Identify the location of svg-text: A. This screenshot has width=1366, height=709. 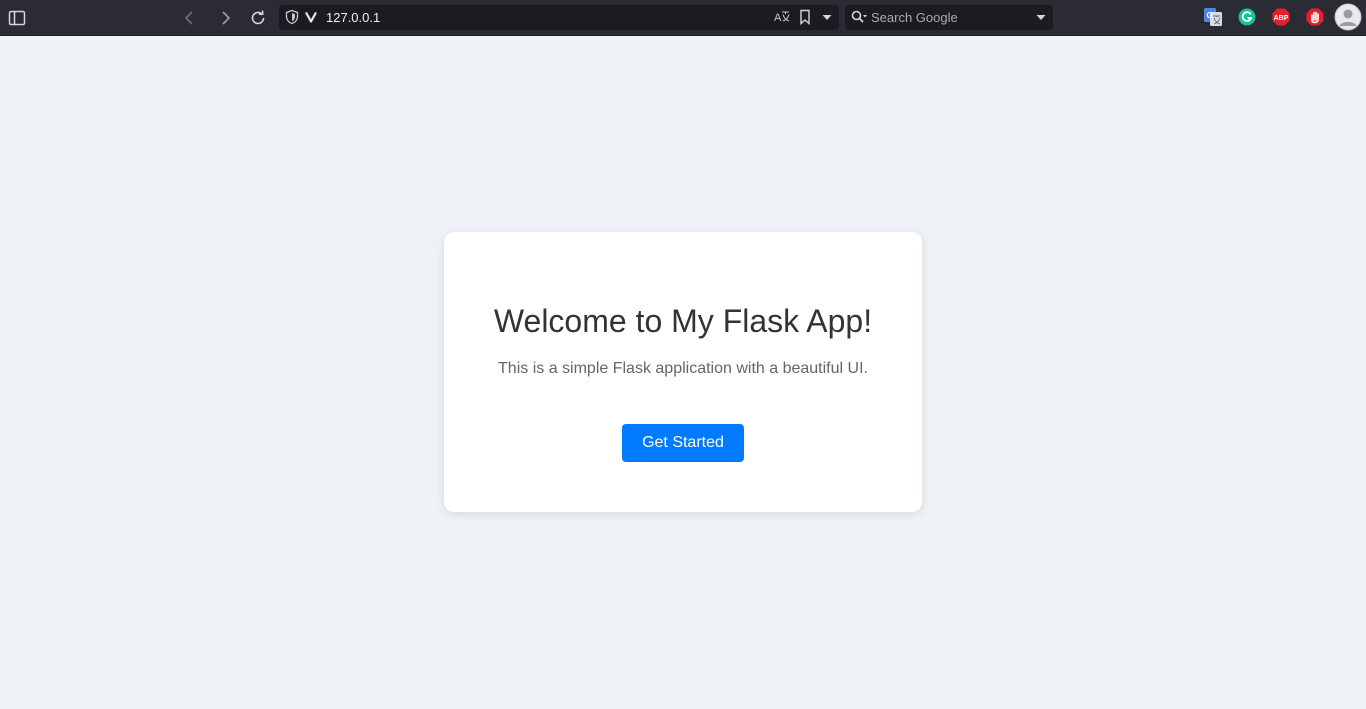
(778, 18).